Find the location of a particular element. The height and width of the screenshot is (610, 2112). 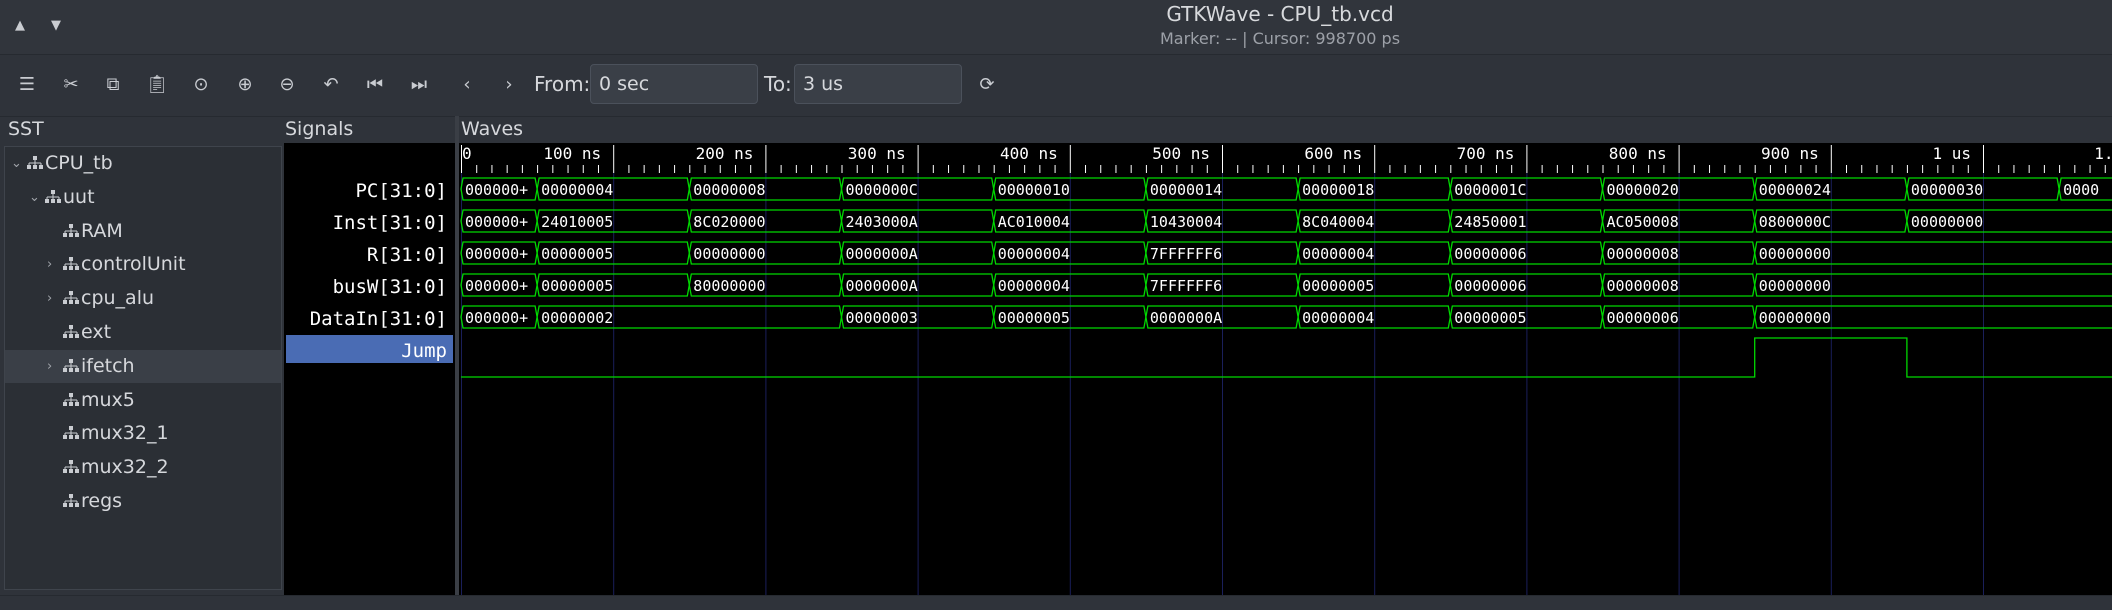

zoom-to-end-icon: ⏭︎ is located at coordinates (419, 85).